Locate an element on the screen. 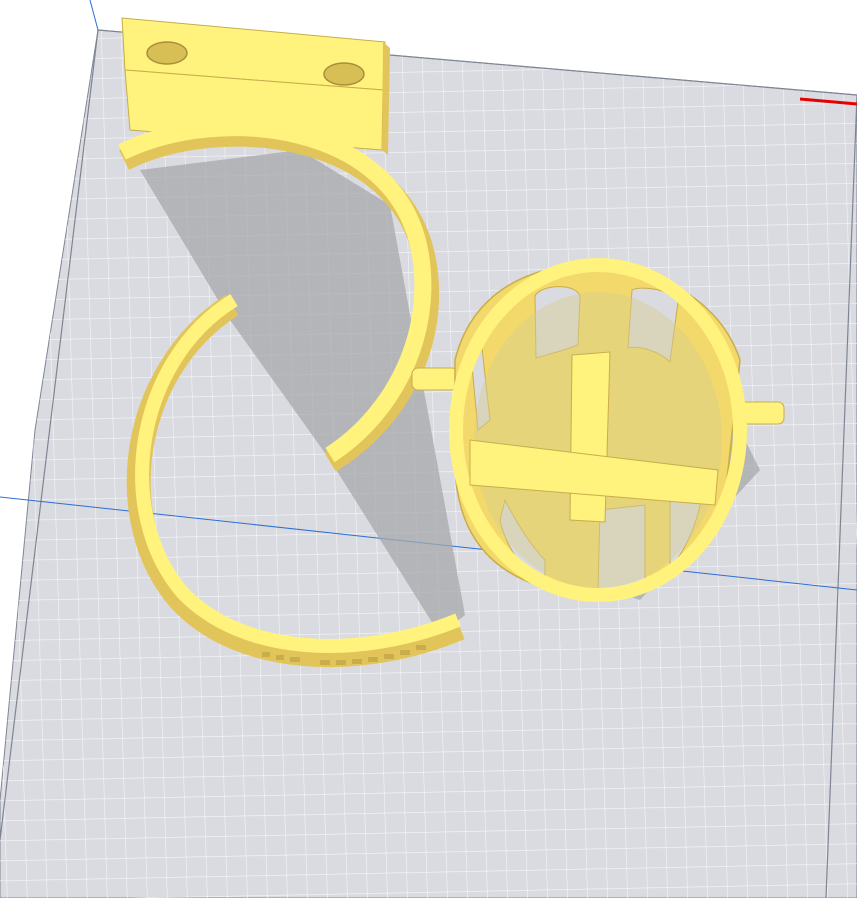  cage-pin-left is located at coordinates (435, 379).